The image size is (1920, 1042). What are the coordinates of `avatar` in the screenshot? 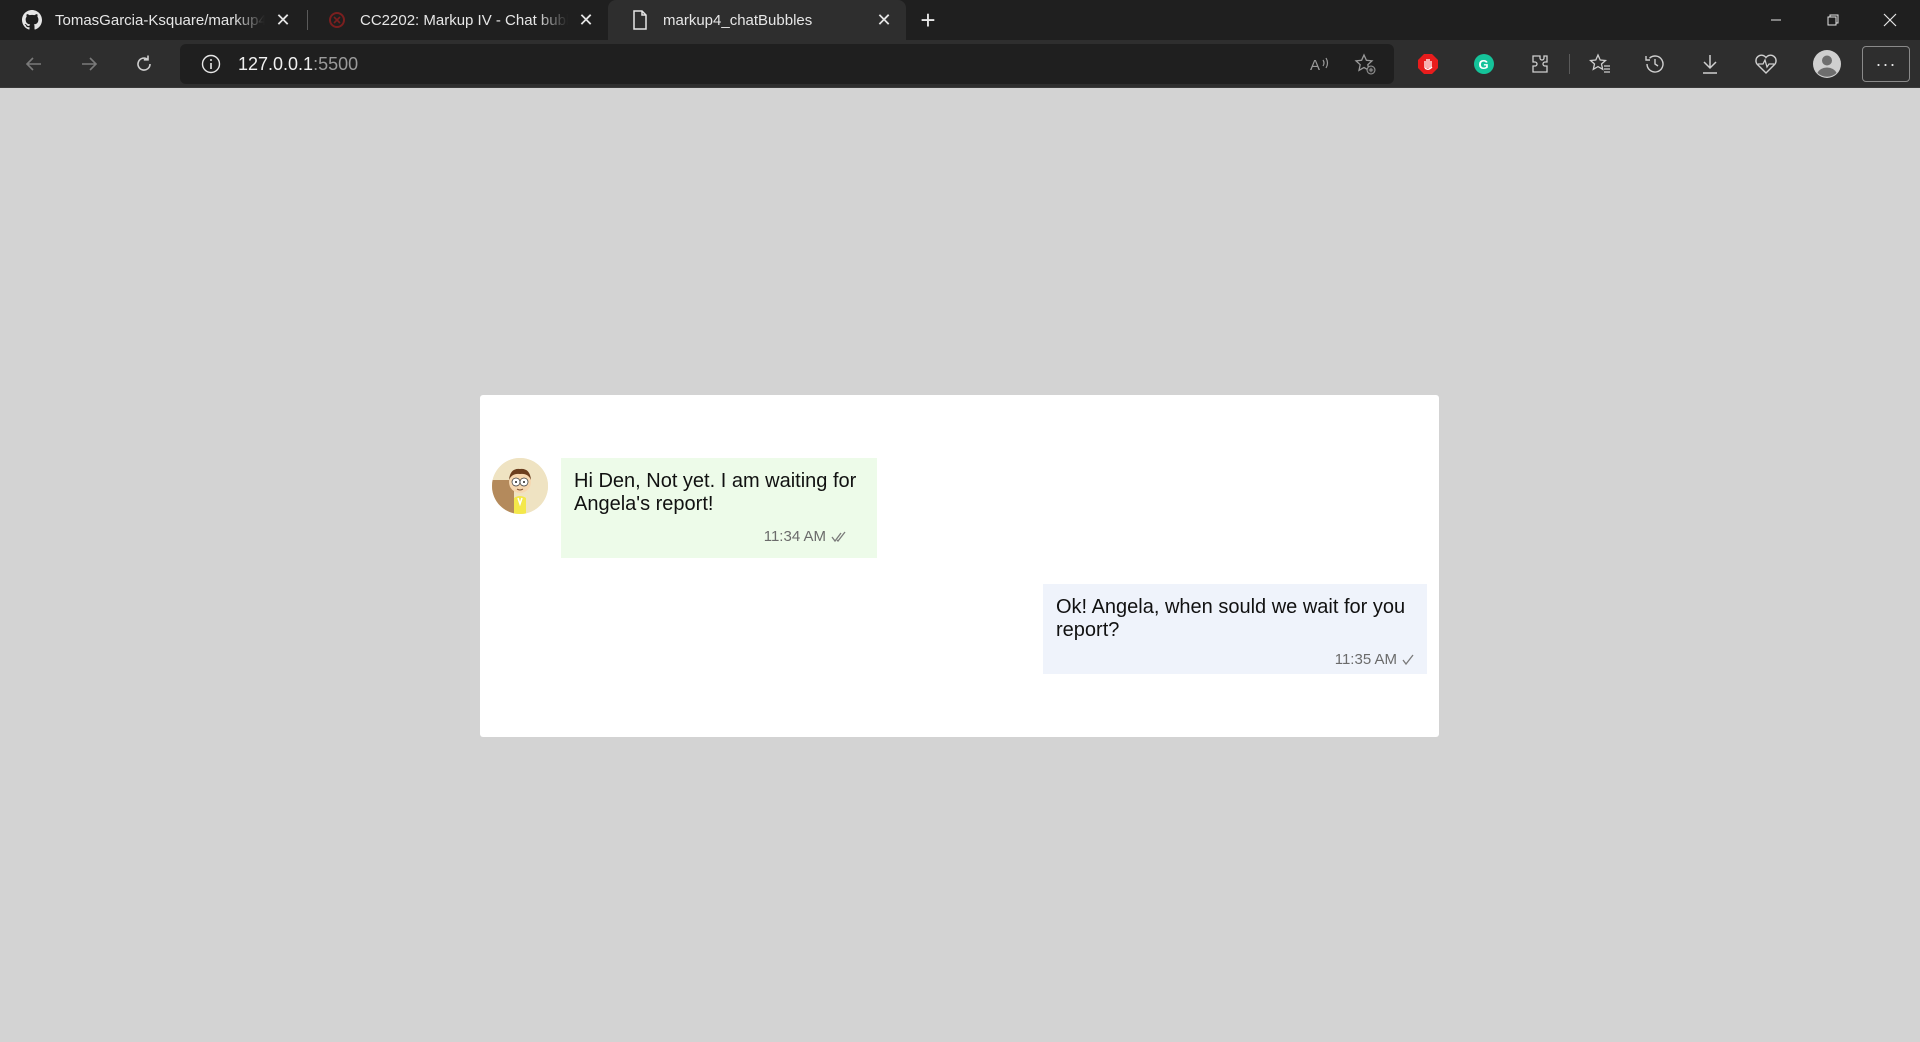 It's located at (520, 486).